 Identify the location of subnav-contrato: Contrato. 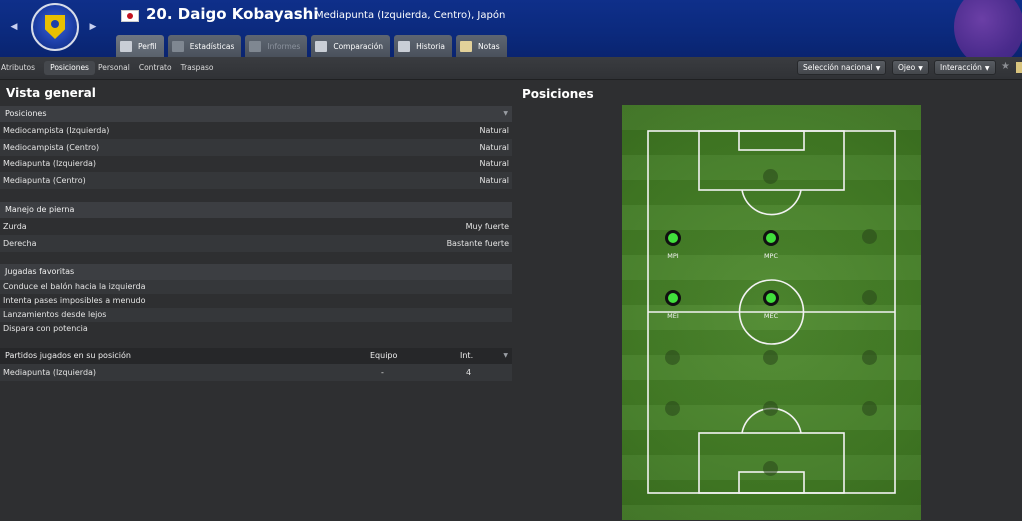
(158, 68).